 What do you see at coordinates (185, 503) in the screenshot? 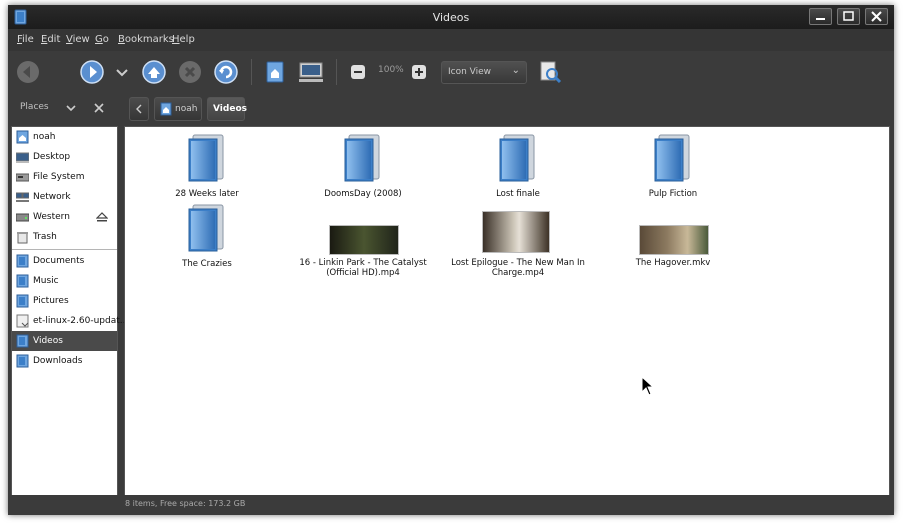
I see `status-text: 8 items, Free space: 173.2 GB` at bounding box center [185, 503].